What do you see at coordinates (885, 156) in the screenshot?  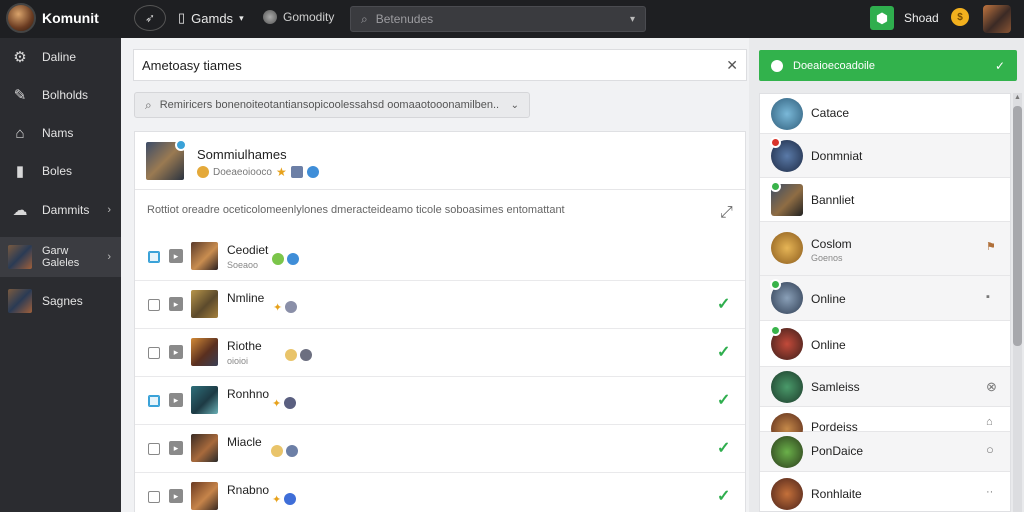 I see `list-item: Donmniat` at bounding box center [885, 156].